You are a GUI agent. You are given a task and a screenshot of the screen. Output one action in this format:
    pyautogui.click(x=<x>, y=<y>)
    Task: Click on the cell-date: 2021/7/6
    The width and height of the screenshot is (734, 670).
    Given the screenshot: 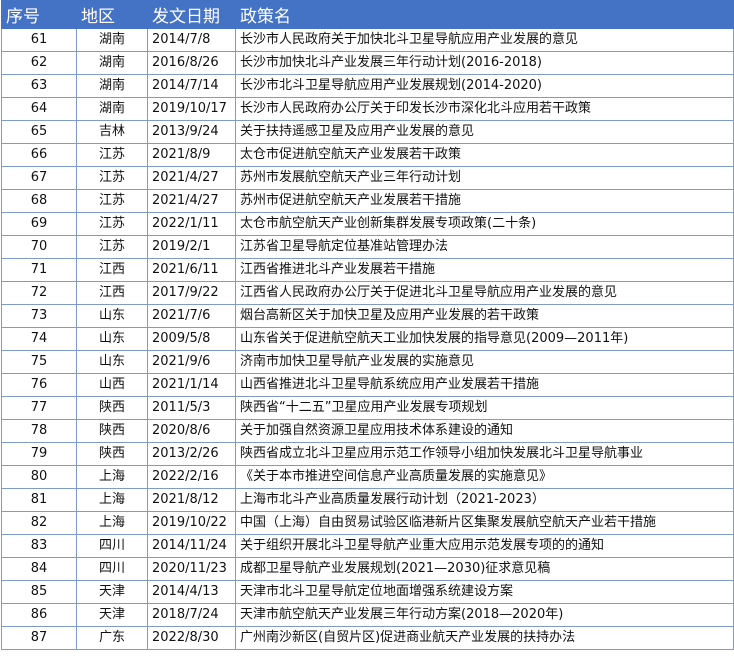 What is the action you would take?
    pyautogui.click(x=191, y=316)
    